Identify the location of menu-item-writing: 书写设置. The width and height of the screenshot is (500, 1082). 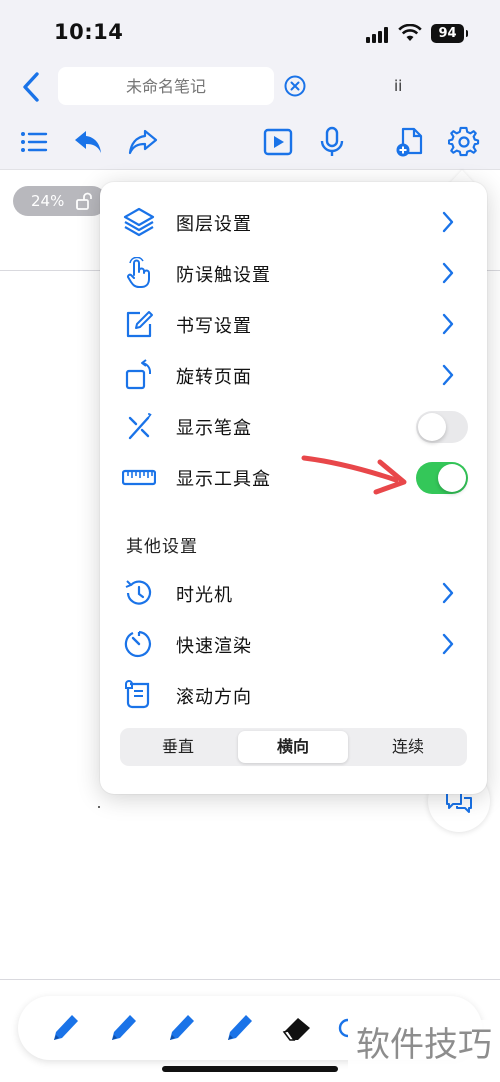
(293, 324).